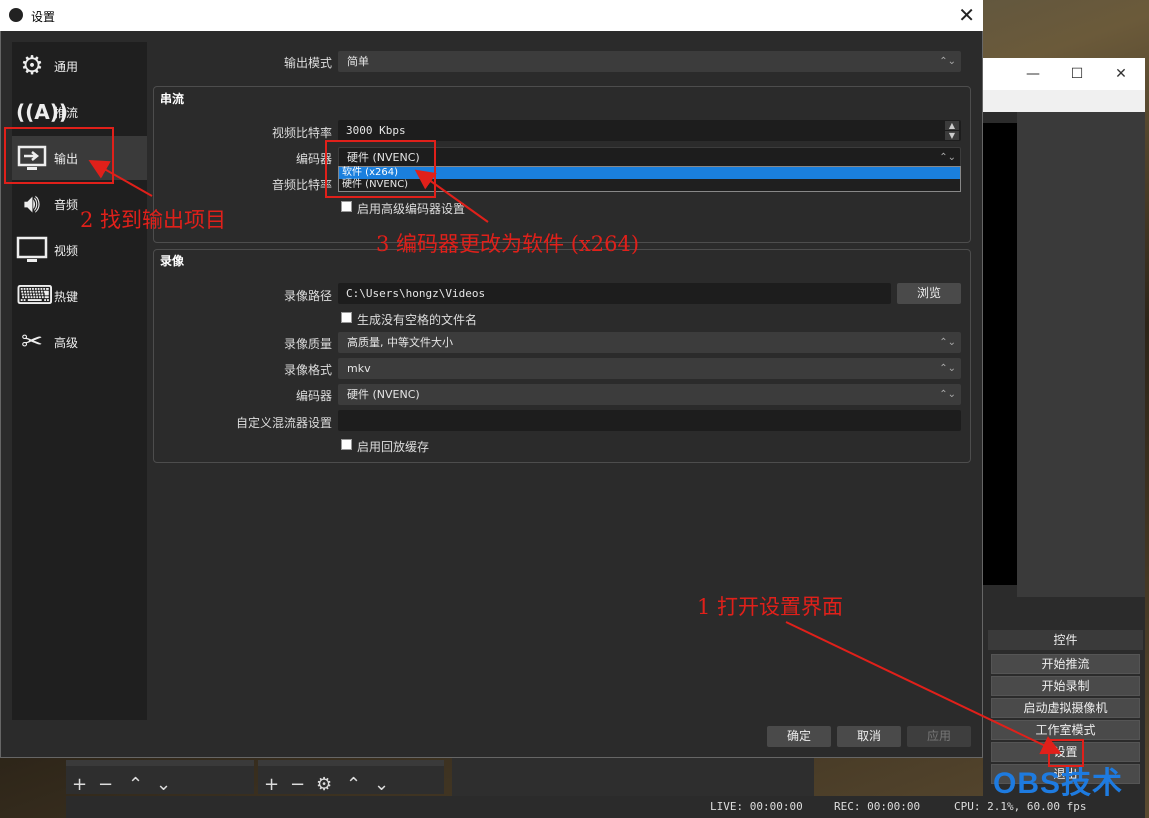  I want to click on arrow-step2, so click(120, 178).